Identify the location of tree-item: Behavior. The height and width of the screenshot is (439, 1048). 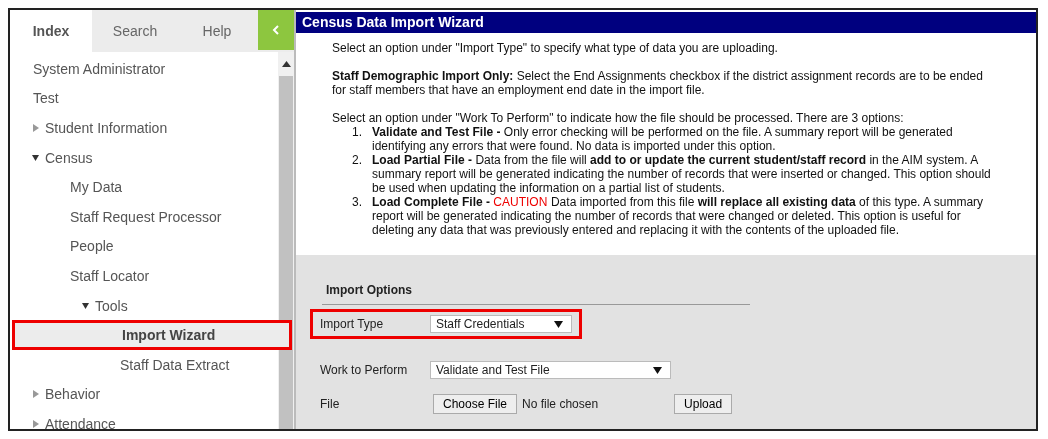
(144, 394).